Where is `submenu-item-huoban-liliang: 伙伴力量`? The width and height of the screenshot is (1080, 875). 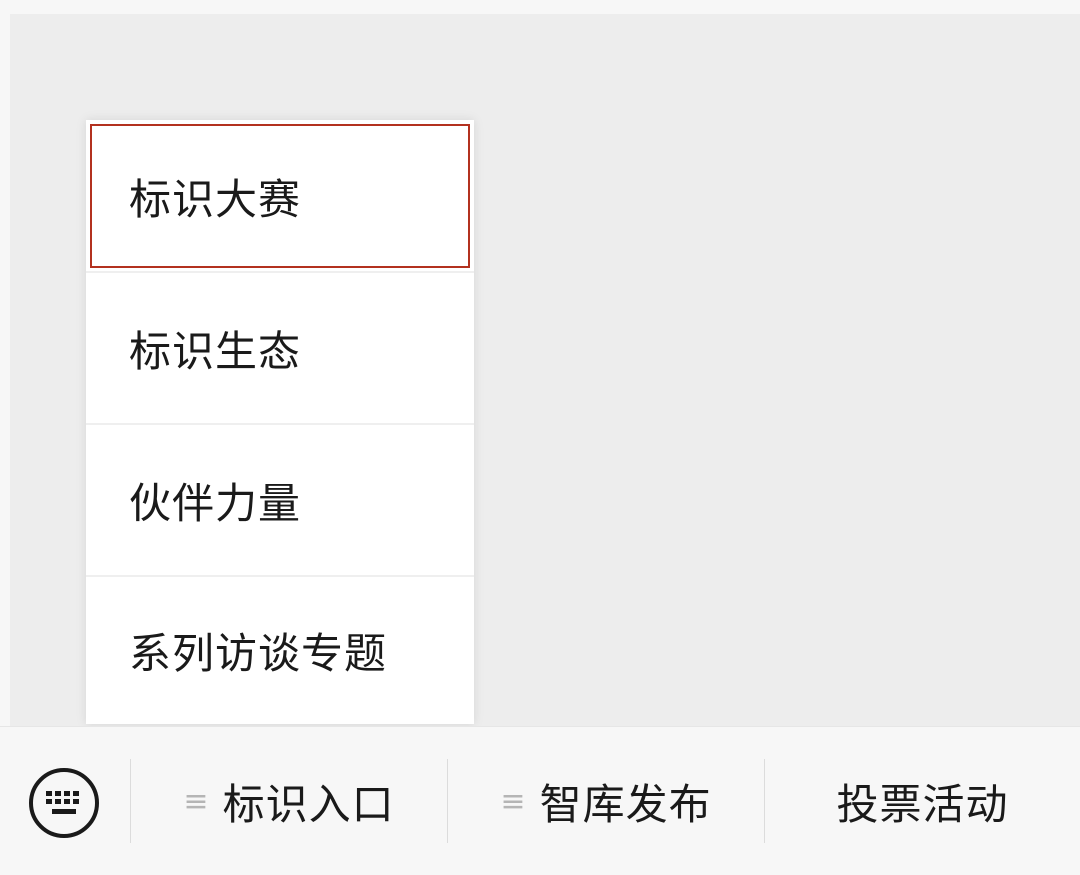
submenu-item-huoban-liliang: 伙伴力量 is located at coordinates (280, 500).